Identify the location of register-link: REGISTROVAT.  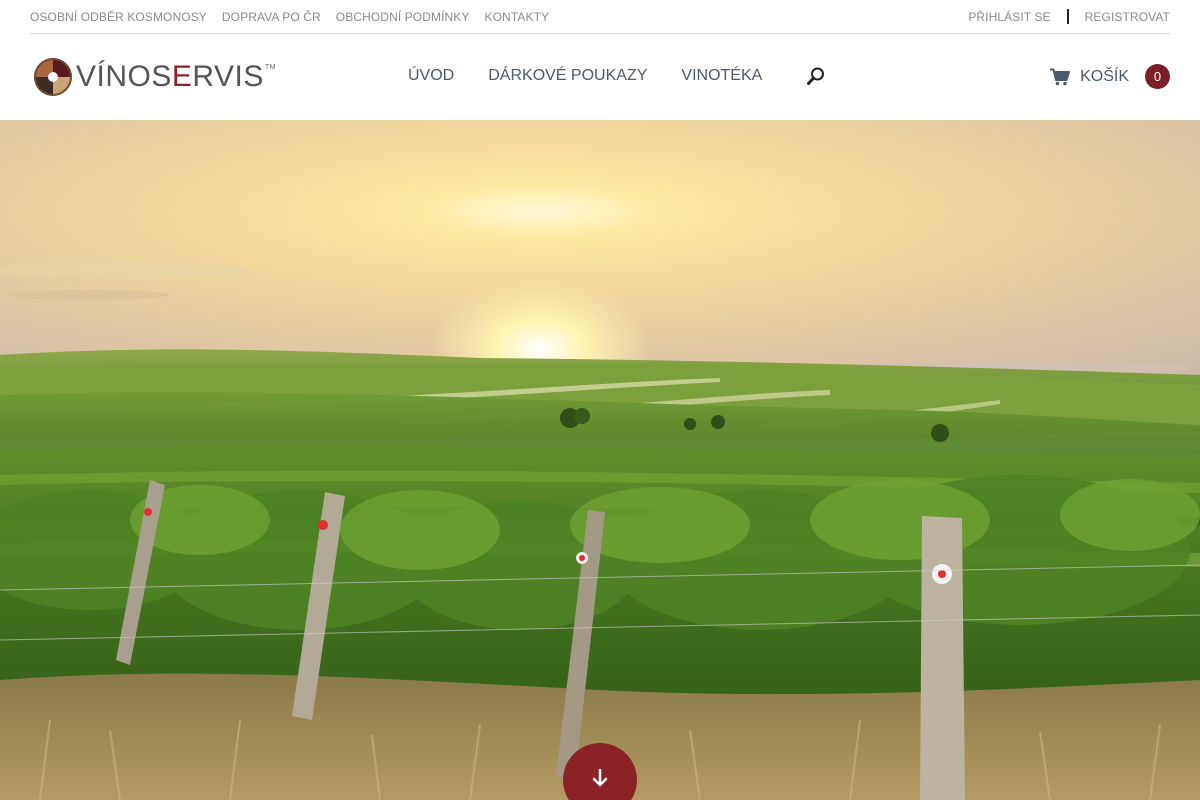
(1127, 17).